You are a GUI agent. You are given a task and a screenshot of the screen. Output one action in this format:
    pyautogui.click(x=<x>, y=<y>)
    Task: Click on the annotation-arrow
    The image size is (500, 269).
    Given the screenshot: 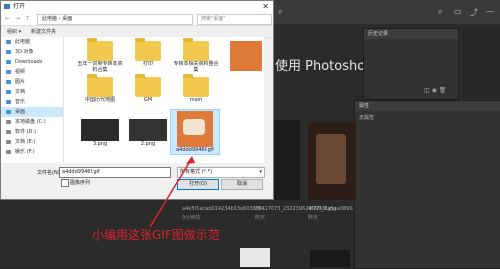 What is the action you would take?
    pyautogui.click(x=172, y=192)
    